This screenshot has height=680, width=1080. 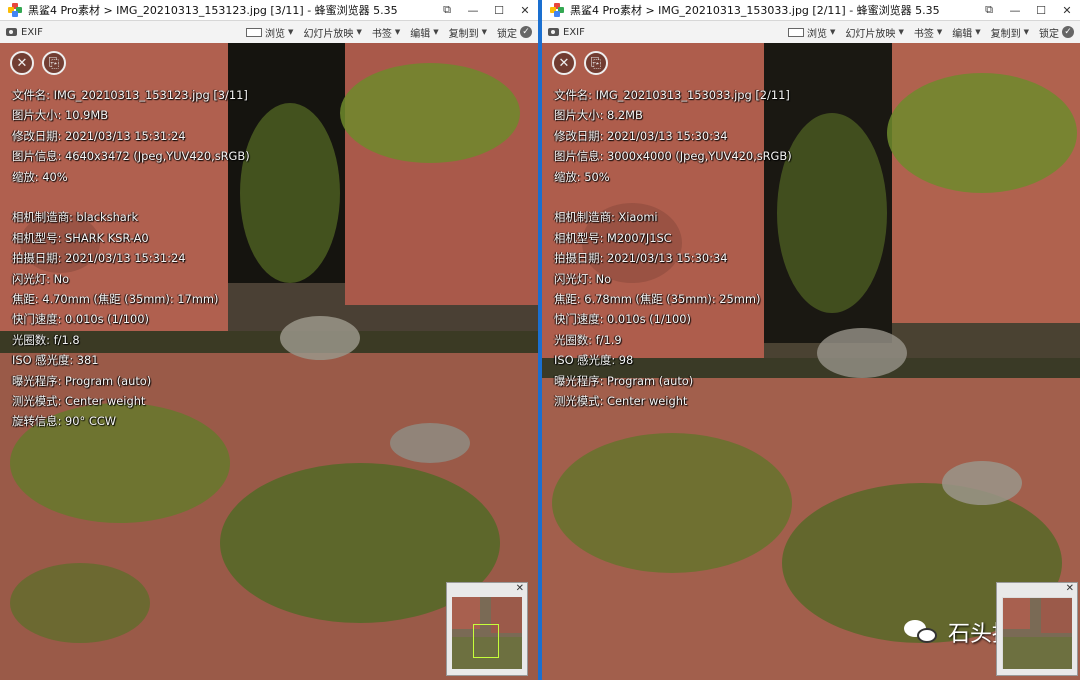 I want to click on info-line: 图片信息: 3000x4000 (Jpeg,YUV420,sRGB), so click(x=673, y=156).